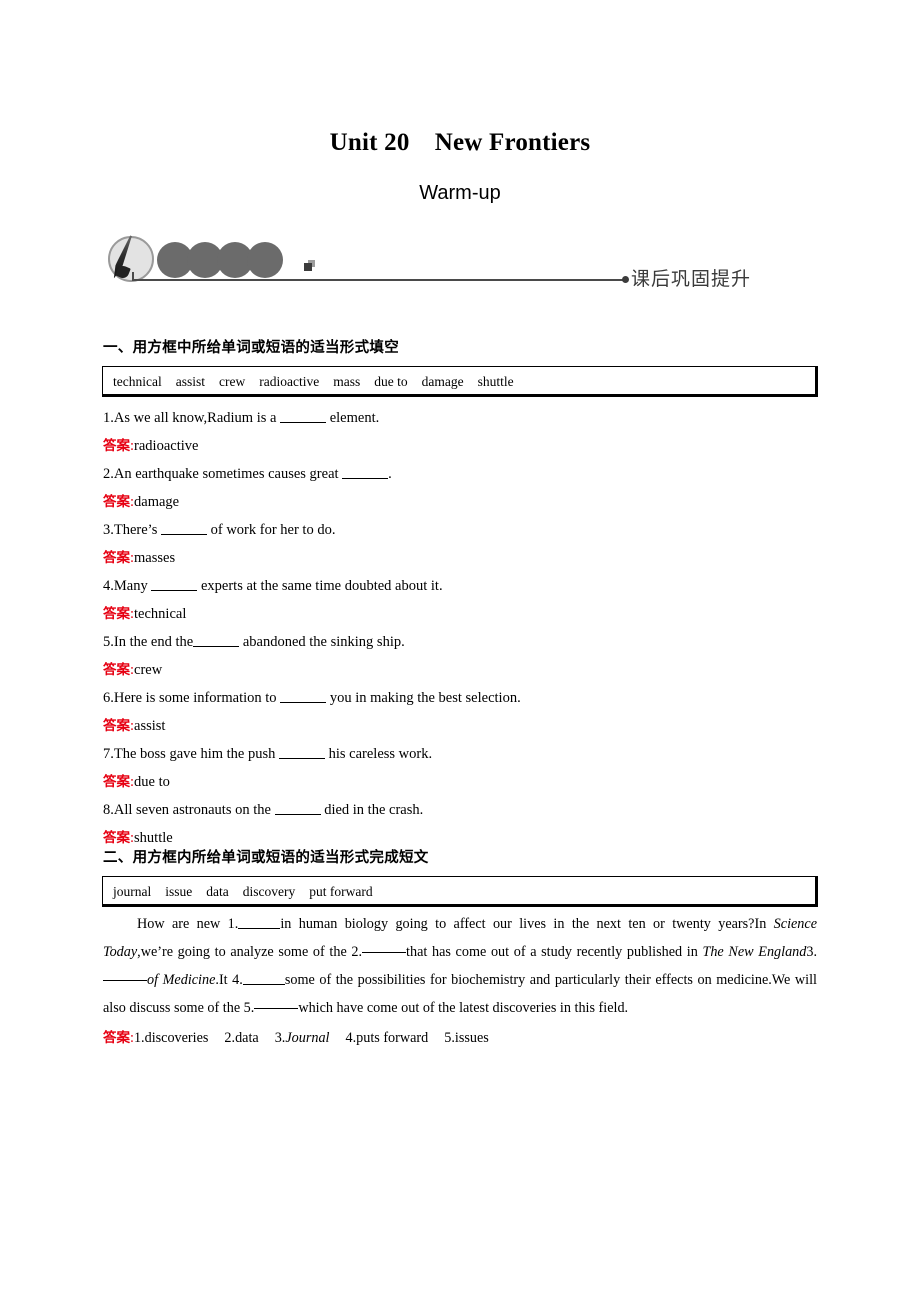  Describe the element at coordinates (251, 348) in the screenshot. I see `section-1-heading: 一、用方框中所给单词或短语的适当形式填空` at that location.